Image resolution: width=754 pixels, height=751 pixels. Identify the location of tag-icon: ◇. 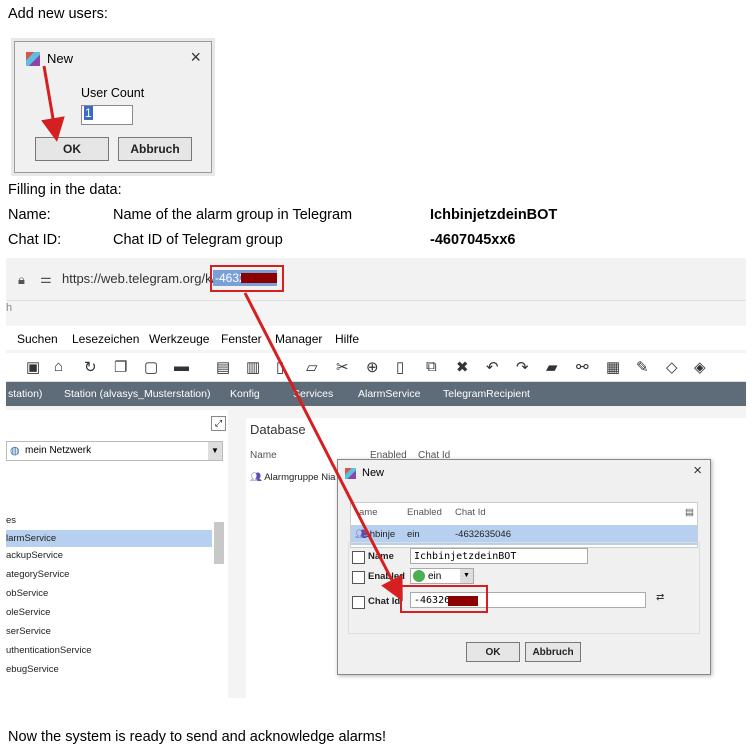
(672, 367).